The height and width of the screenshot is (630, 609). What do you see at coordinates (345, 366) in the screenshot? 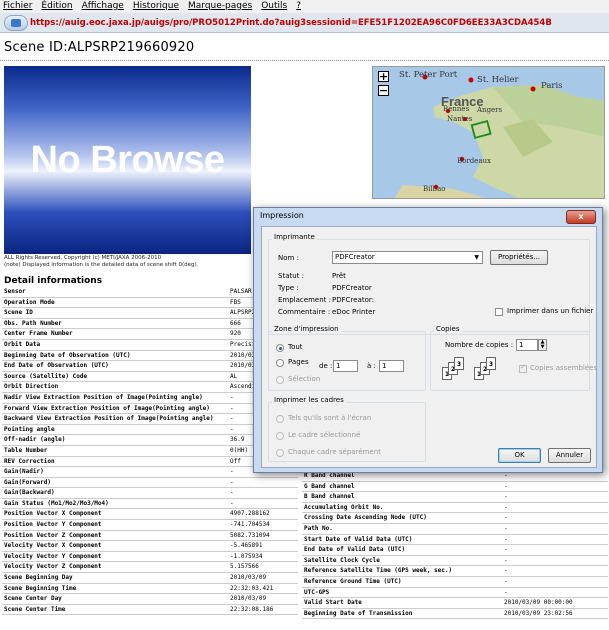
I see `from-page-input: 1` at bounding box center [345, 366].